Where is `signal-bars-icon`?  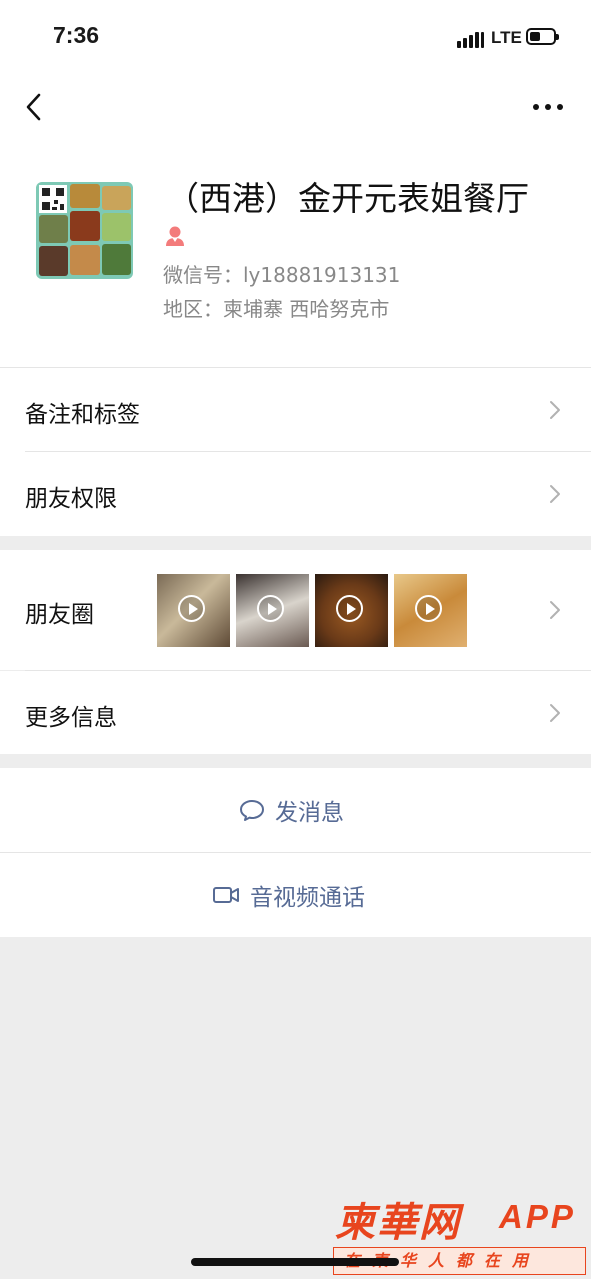 signal-bars-icon is located at coordinates (471, 38).